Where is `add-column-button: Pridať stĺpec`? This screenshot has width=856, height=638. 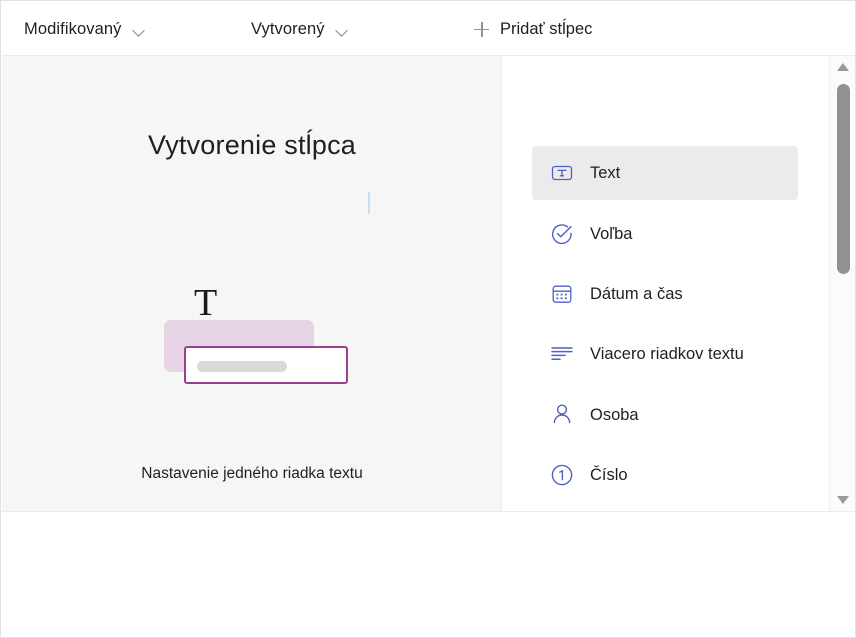
add-column-button: Pridať stĺpec is located at coordinates (533, 29).